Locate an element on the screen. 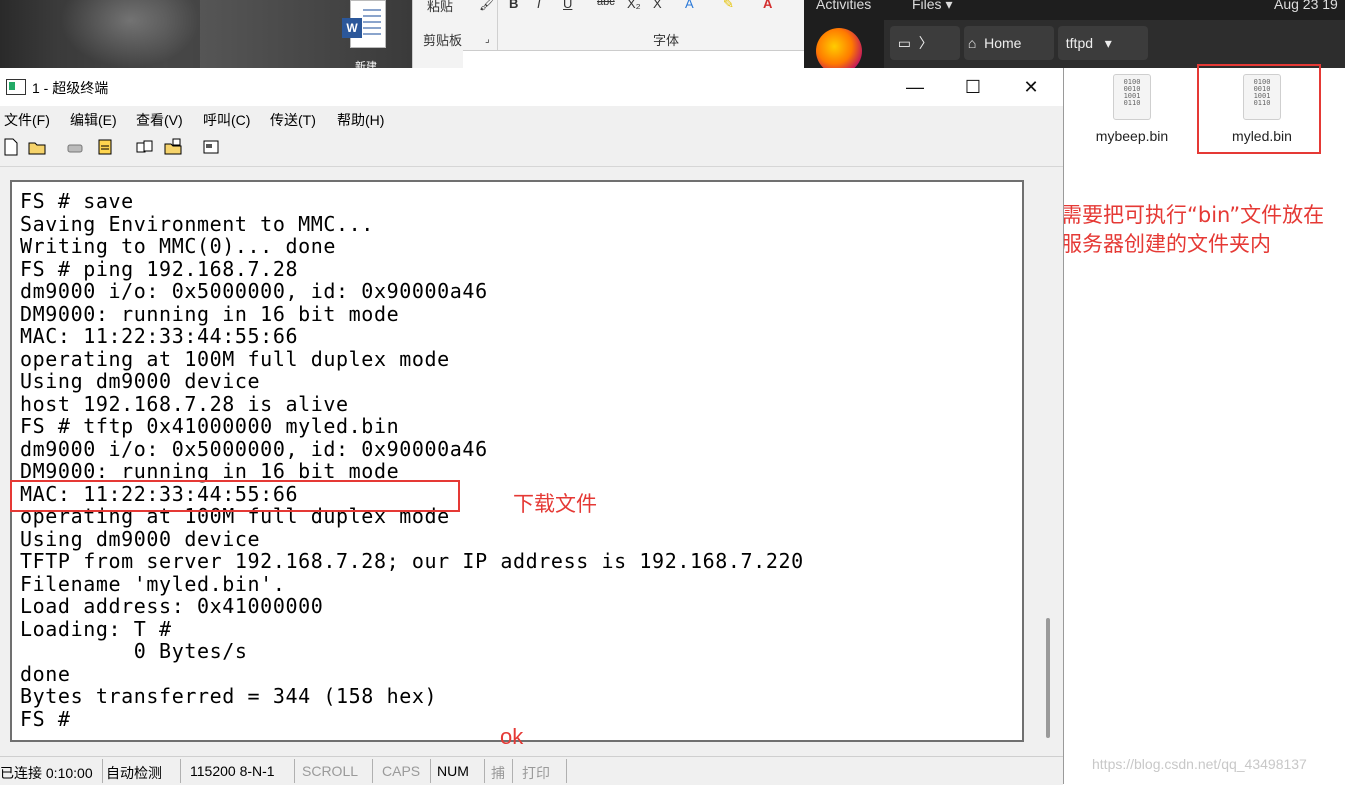  path-back-button: ▭ 〉 is located at coordinates (925, 43).